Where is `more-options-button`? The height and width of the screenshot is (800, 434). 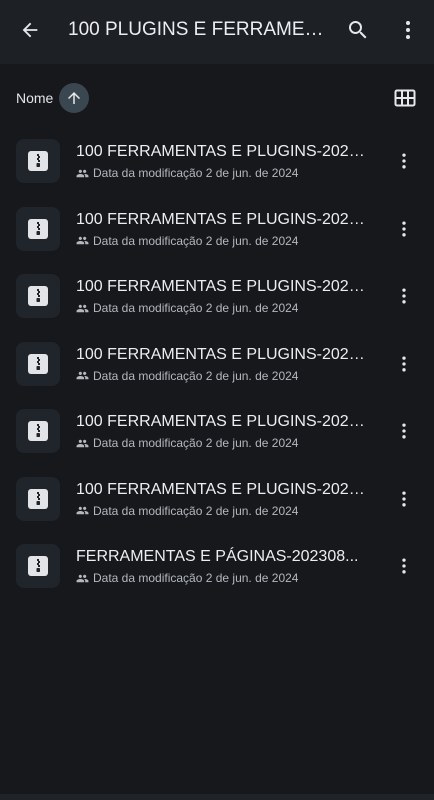 more-options-button is located at coordinates (408, 30).